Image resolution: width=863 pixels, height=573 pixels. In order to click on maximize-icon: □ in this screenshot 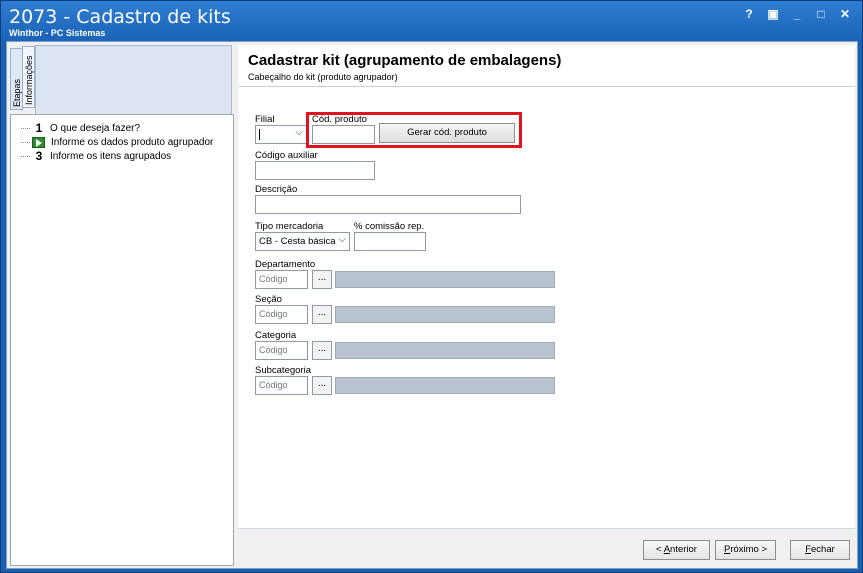, I will do `click(821, 14)`.